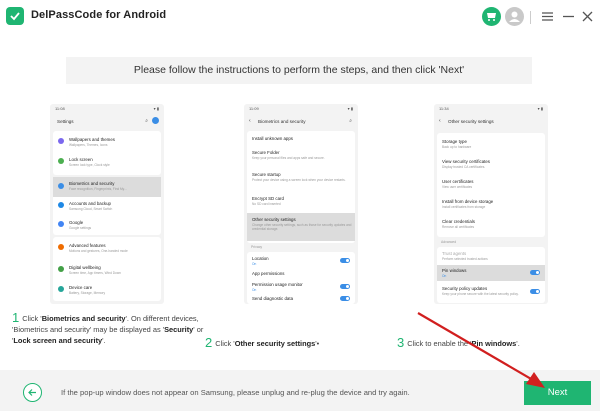 The height and width of the screenshot is (411, 600). Describe the element at coordinates (444, 108) in the screenshot. I see `status-time: 11:34` at that location.